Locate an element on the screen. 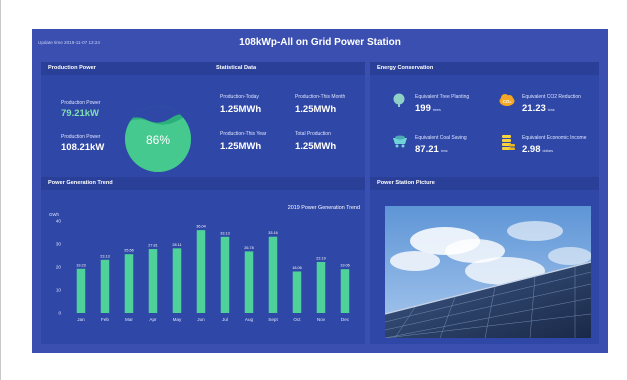 Image resolution: width=627 pixels, height=380 pixels. power-gauge: 86% is located at coordinates (158, 139).